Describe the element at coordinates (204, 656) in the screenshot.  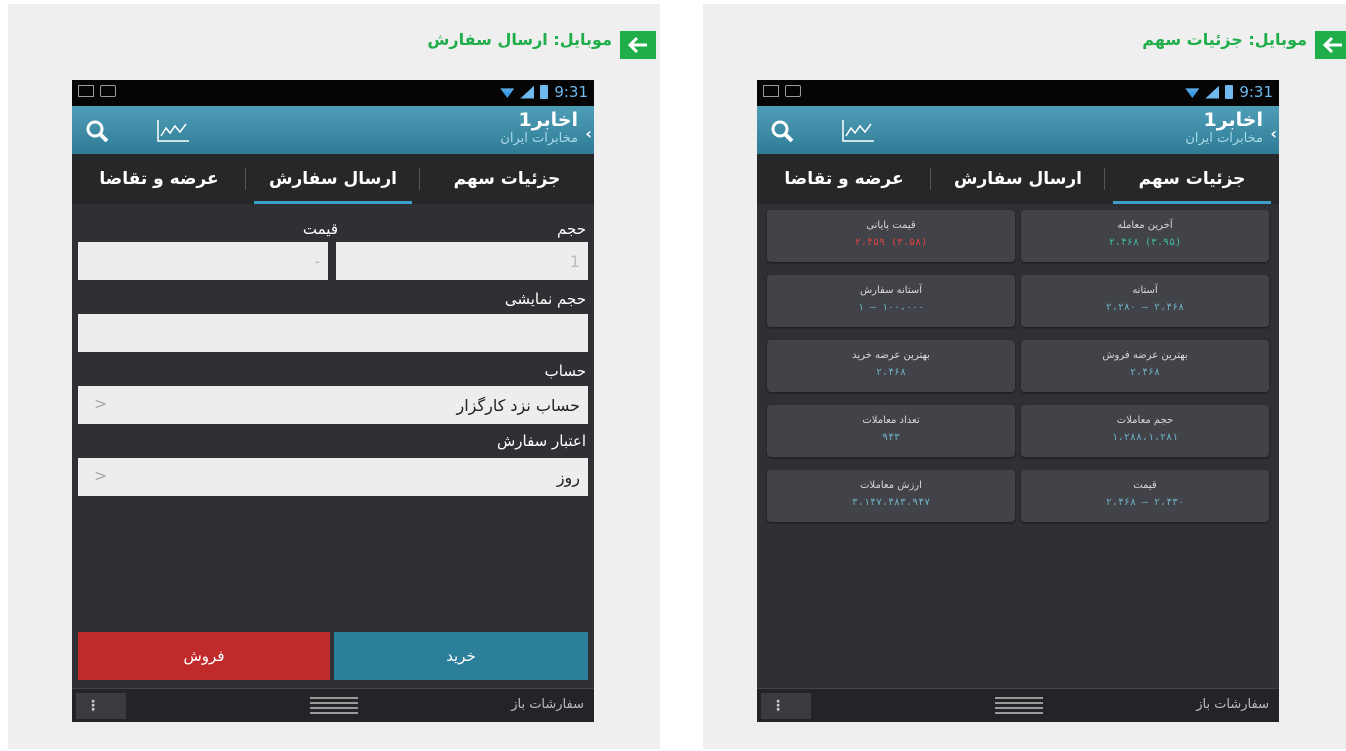
I see `sell-button: فروش` at that location.